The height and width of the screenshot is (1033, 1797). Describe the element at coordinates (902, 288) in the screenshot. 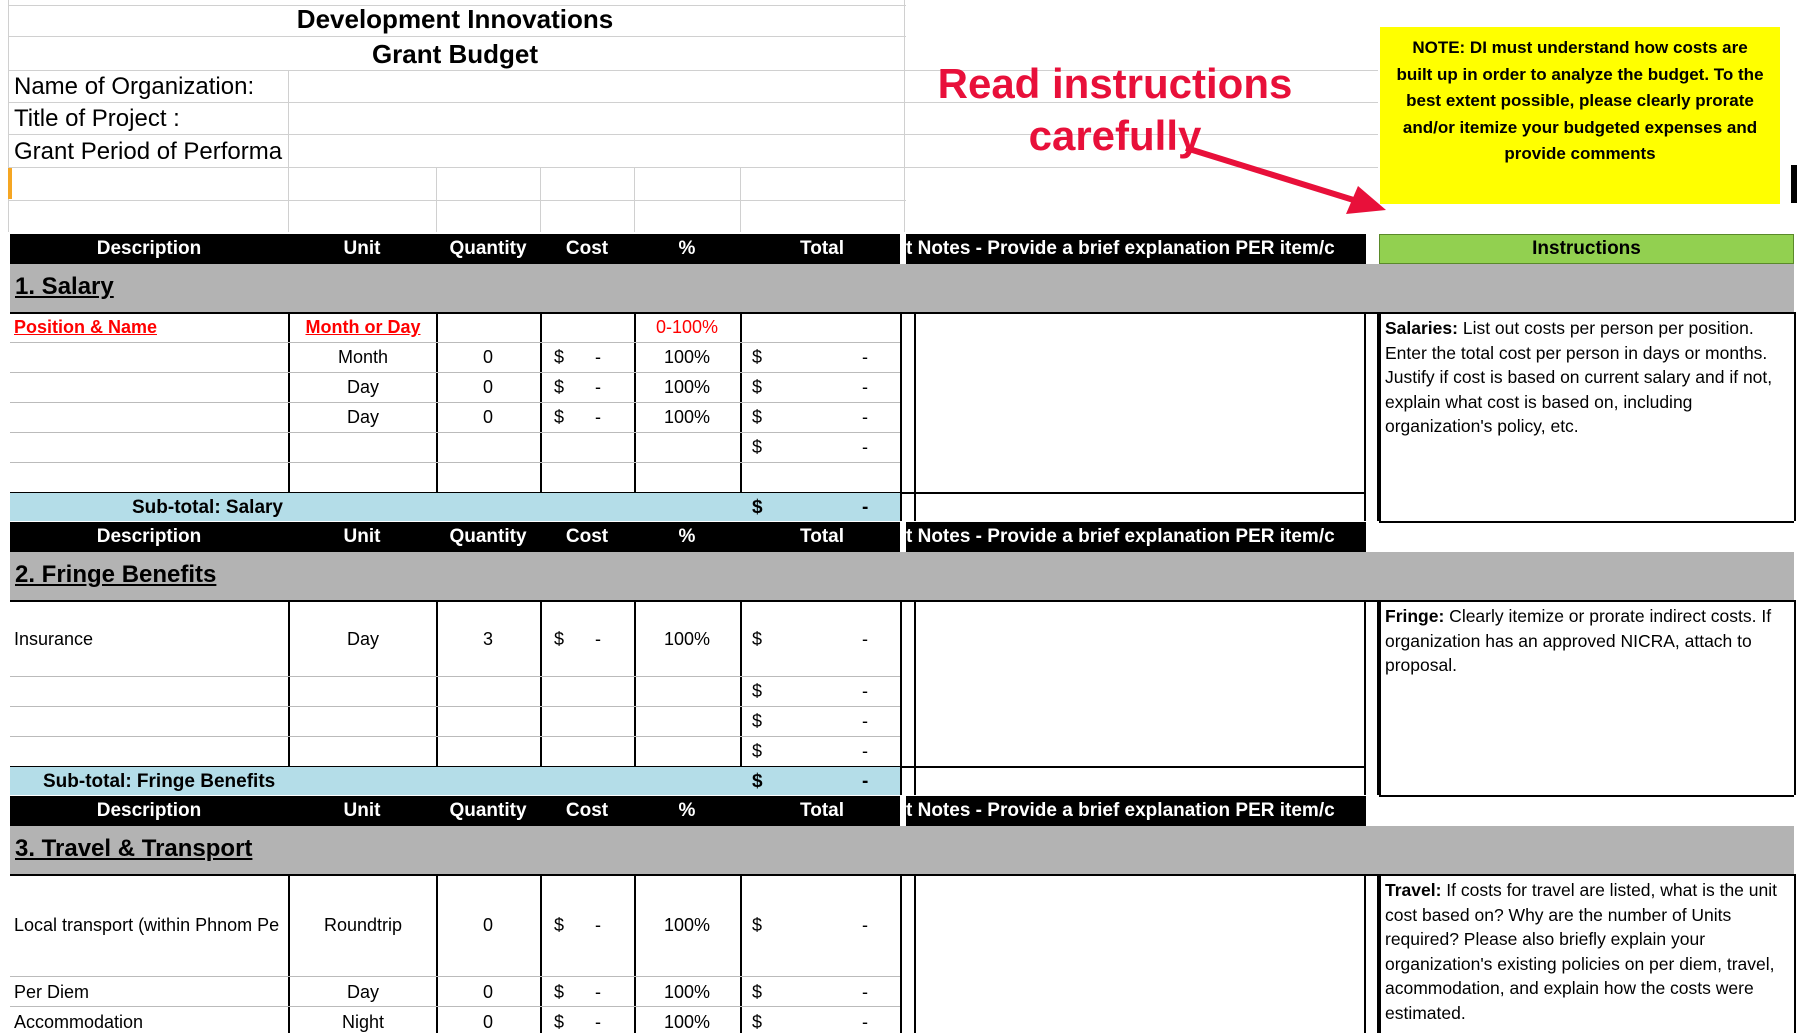

I see `section-salary: 1. Salary` at that location.